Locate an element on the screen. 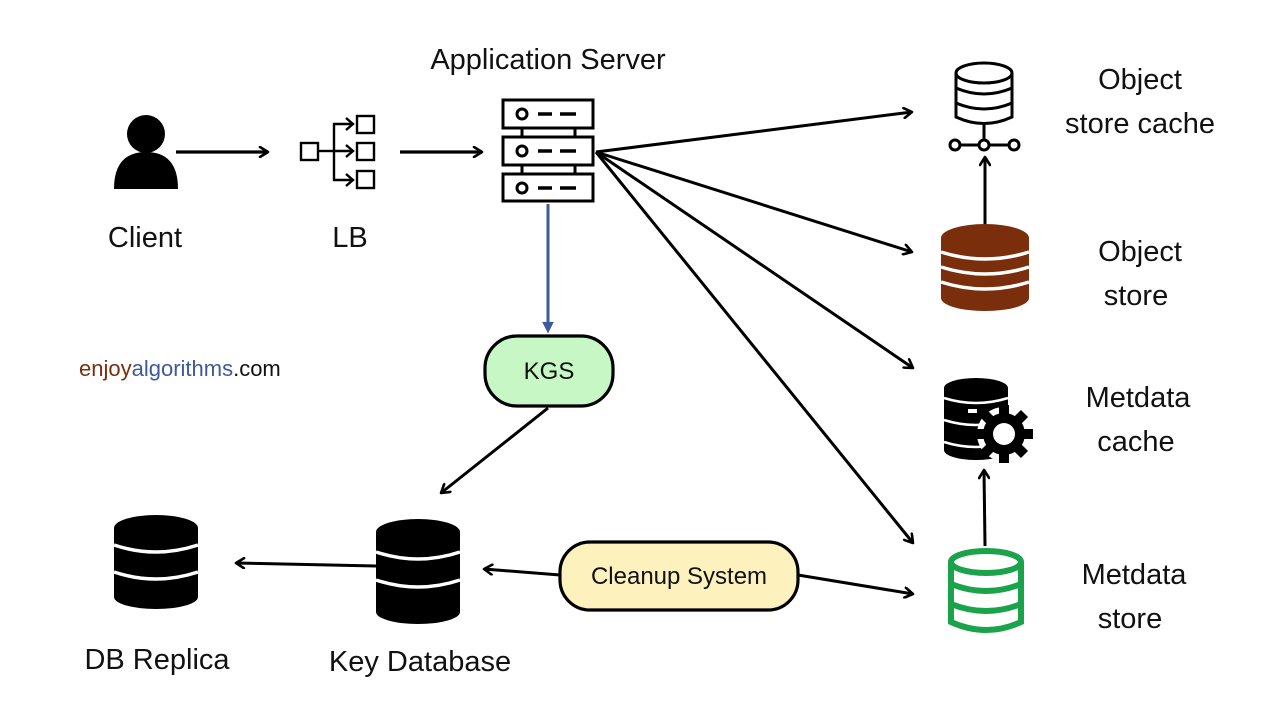 The height and width of the screenshot is (720, 1280). edge-cleanup-to-key-database is located at coordinates (522, 573).